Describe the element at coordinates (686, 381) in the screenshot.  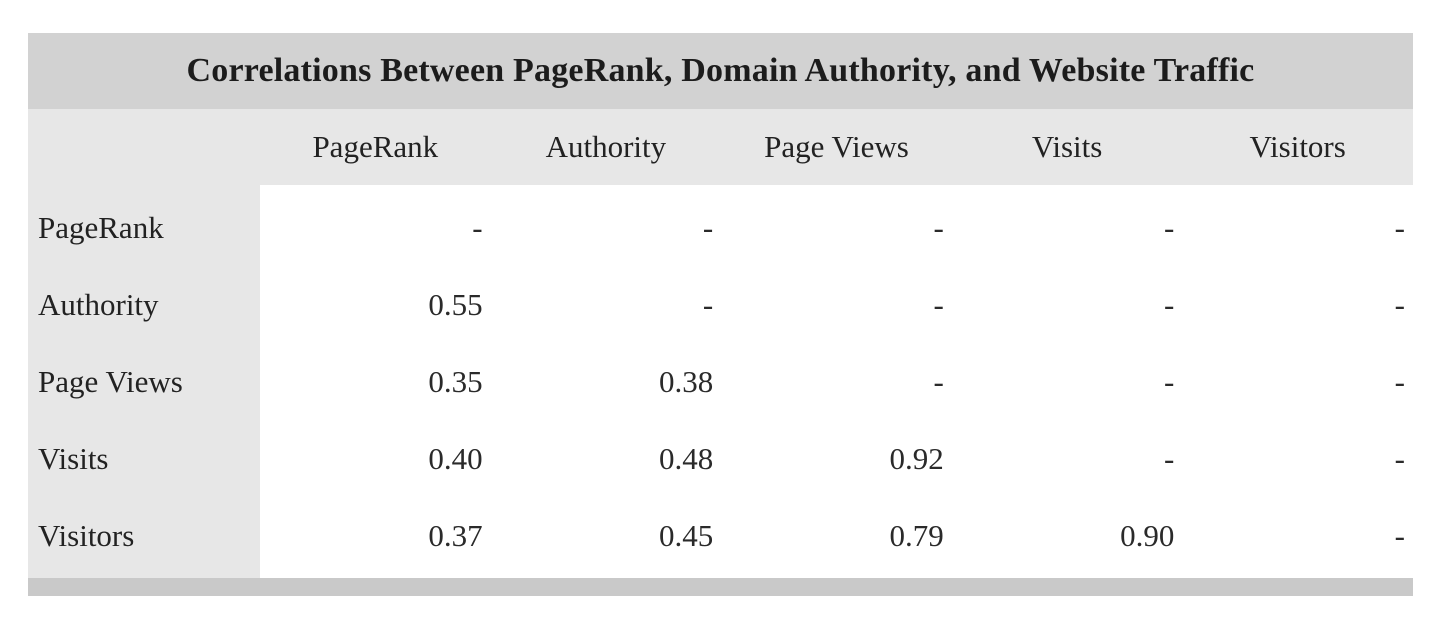
I see `cell-page-views-authority: 0.38` at that location.